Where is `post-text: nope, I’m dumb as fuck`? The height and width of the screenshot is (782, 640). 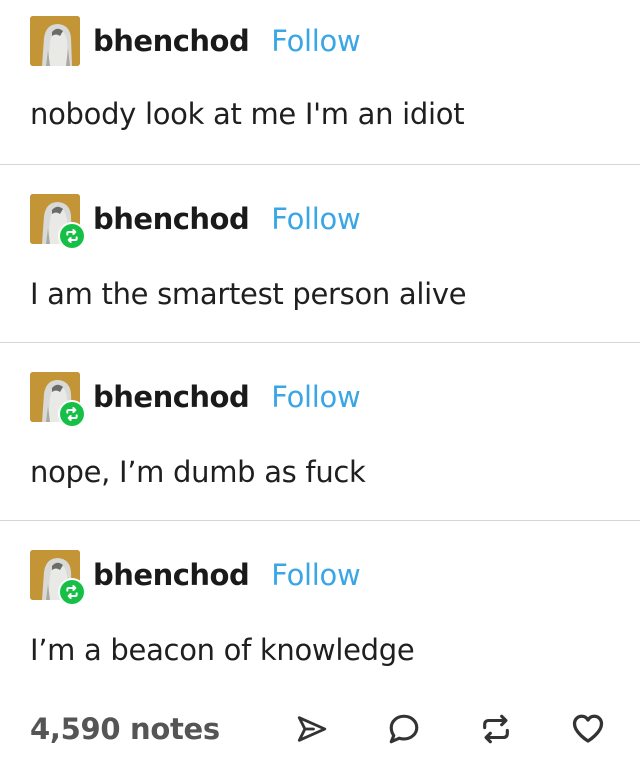 post-text: nope, I’m dumb as fuck is located at coordinates (198, 472).